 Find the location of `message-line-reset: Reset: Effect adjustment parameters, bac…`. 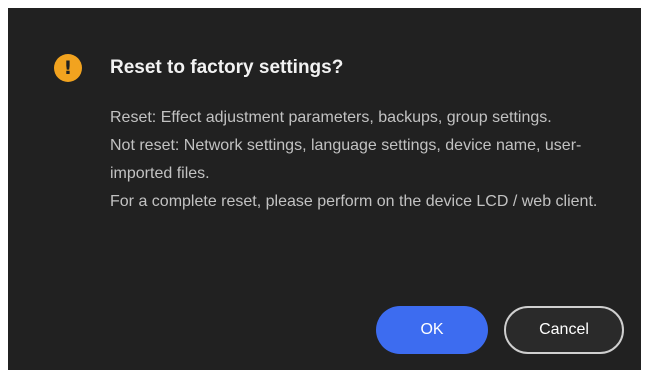

message-line-reset: Reset: Effect adjustment parameters, bac… is located at coordinates (331, 117).